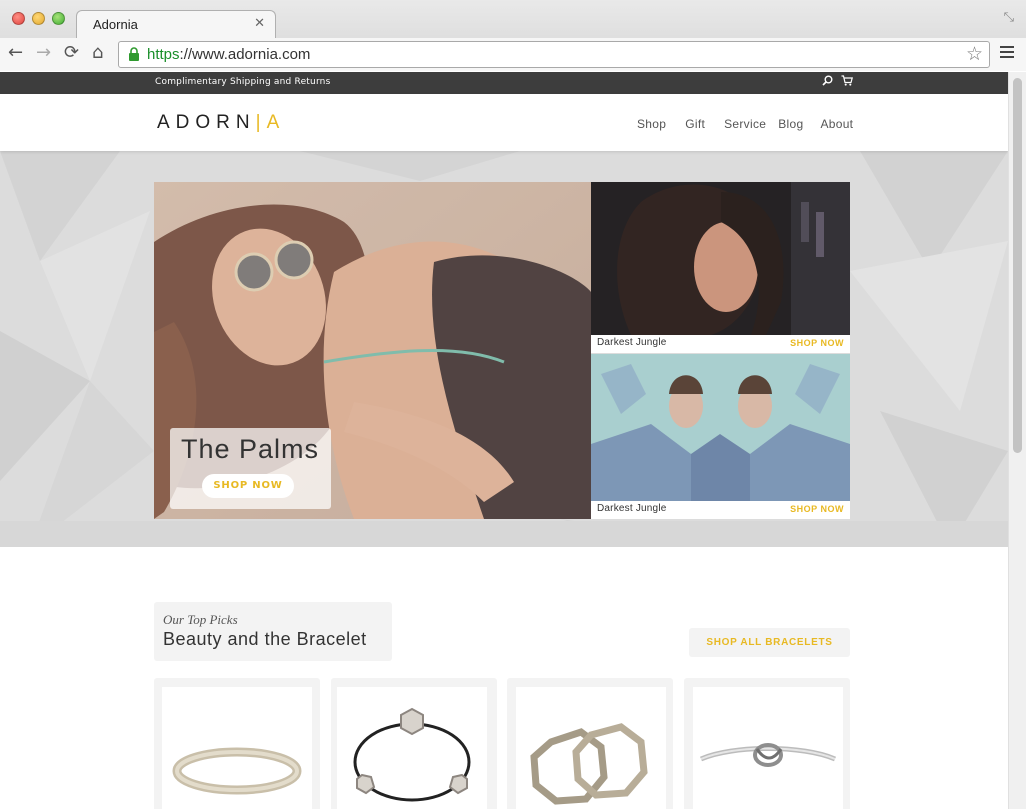 This screenshot has width=1026, height=809. What do you see at coordinates (502, 743) in the screenshot?
I see `product-grid` at bounding box center [502, 743].